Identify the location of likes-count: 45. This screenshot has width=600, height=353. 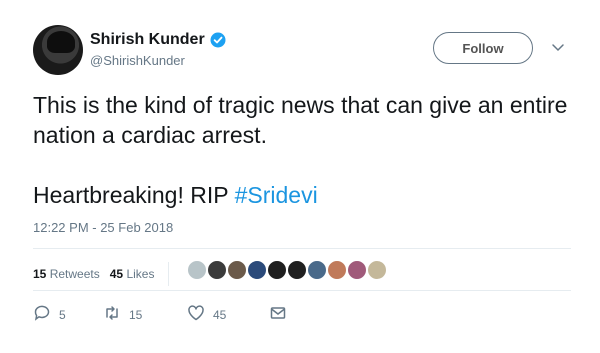
(116, 274).